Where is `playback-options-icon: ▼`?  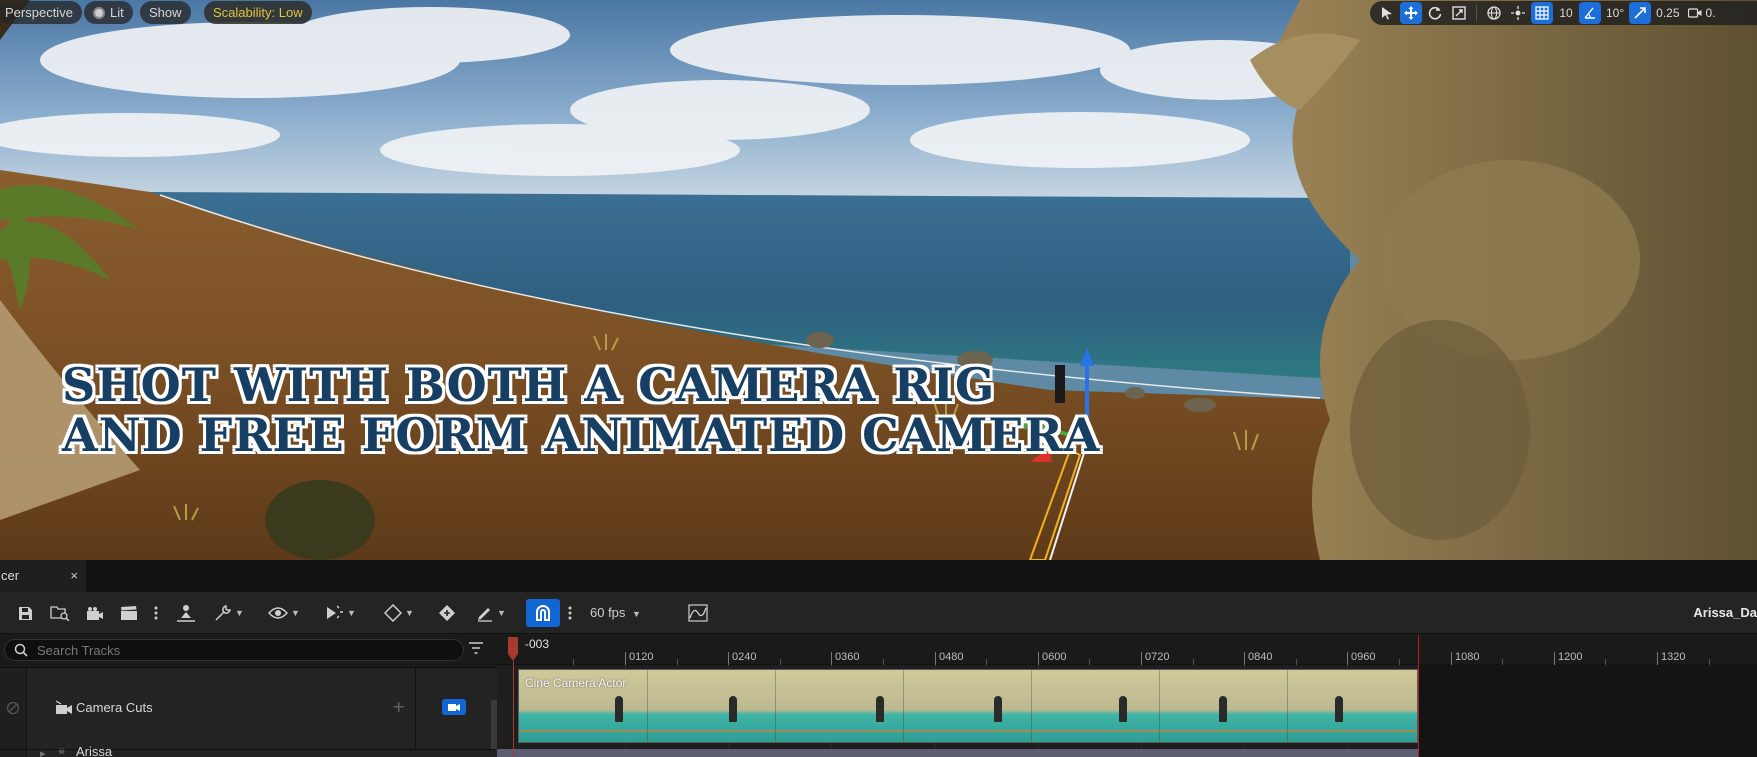 playback-options-icon: ▼ is located at coordinates (340, 613).